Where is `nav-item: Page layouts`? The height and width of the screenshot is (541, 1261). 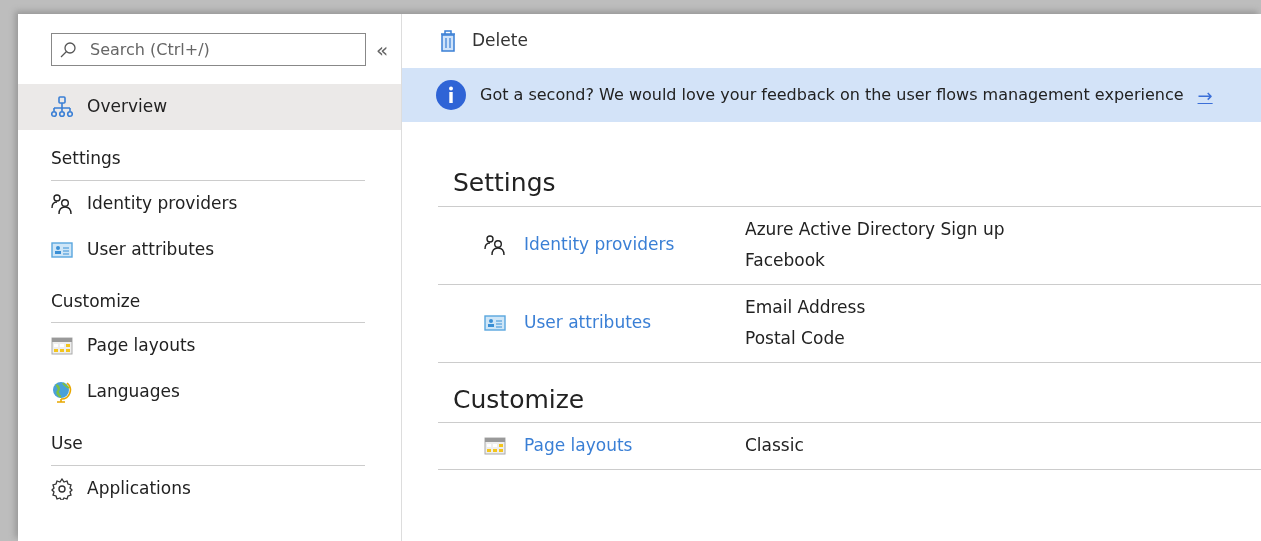
nav-item: Page layouts is located at coordinates (209, 346).